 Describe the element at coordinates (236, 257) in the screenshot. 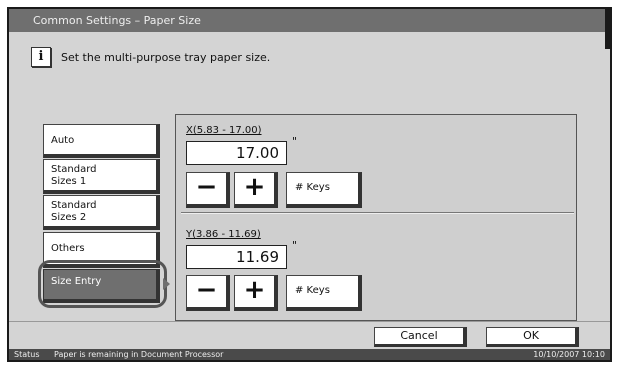

I see `y-value-field: 11.69` at that location.